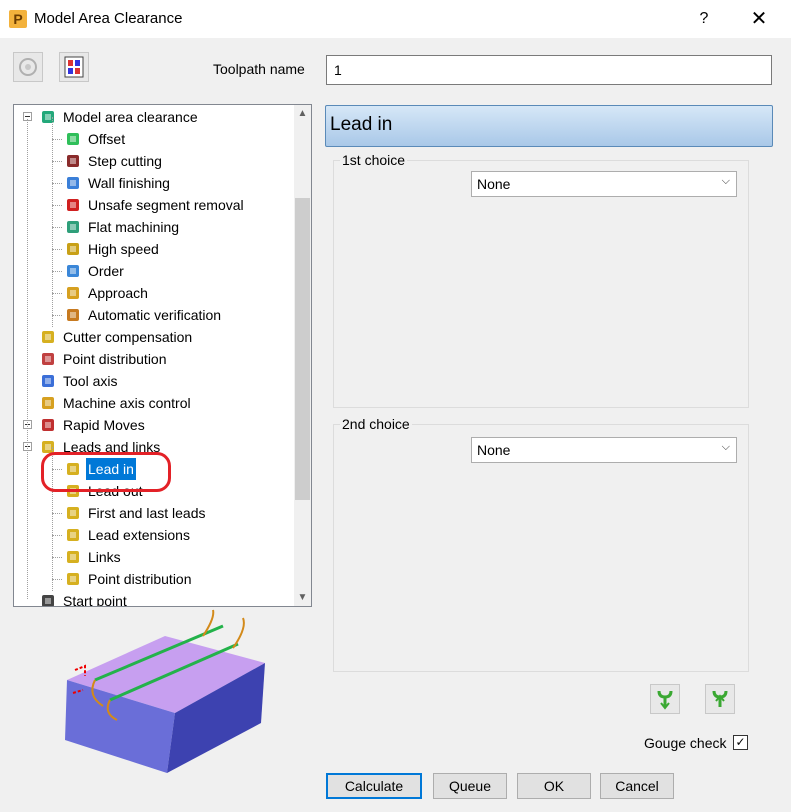  I want to click on close-button: ✕, so click(759, 19).